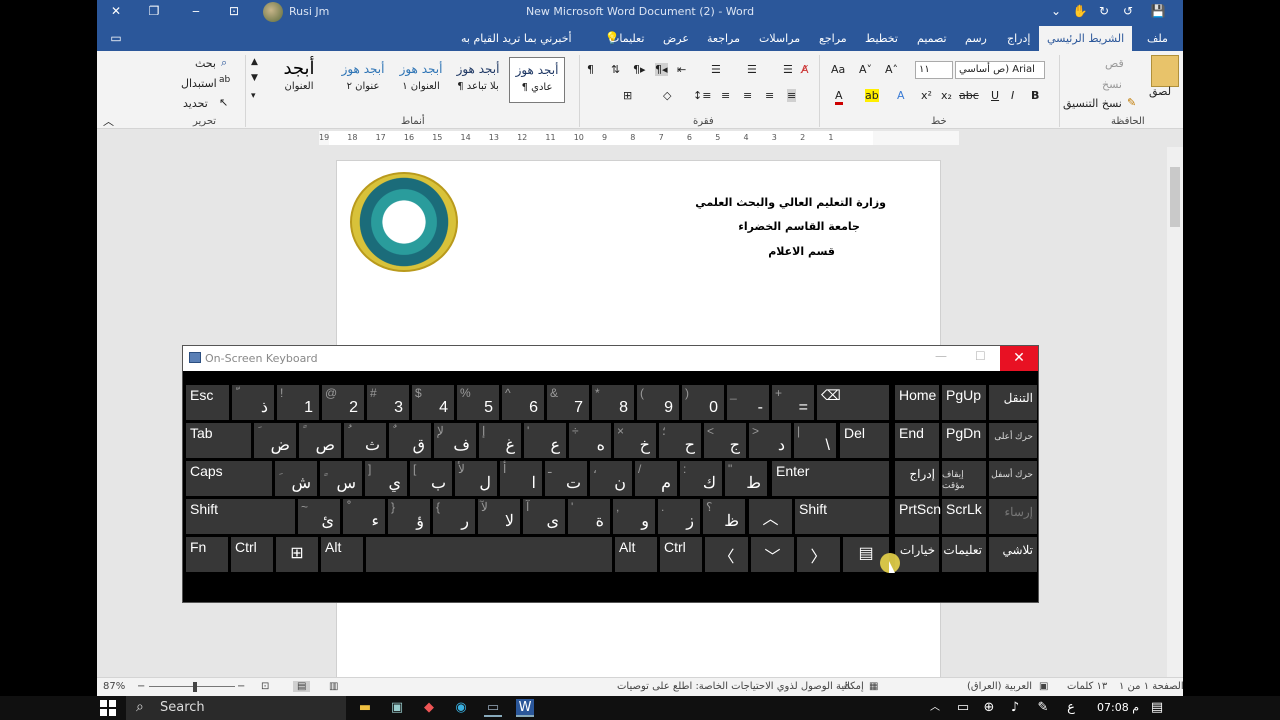  Describe the element at coordinates (1018, 38) in the screenshot. I see `tab-insert: إدراج` at that location.